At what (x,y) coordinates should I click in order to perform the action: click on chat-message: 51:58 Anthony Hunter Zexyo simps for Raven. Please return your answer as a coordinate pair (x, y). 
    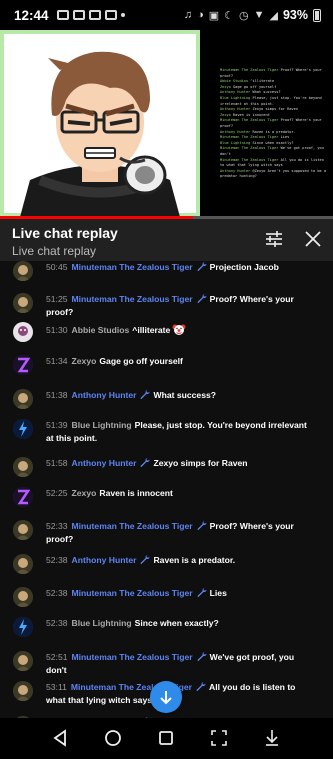
    Looking at the image, I should click on (166, 467).